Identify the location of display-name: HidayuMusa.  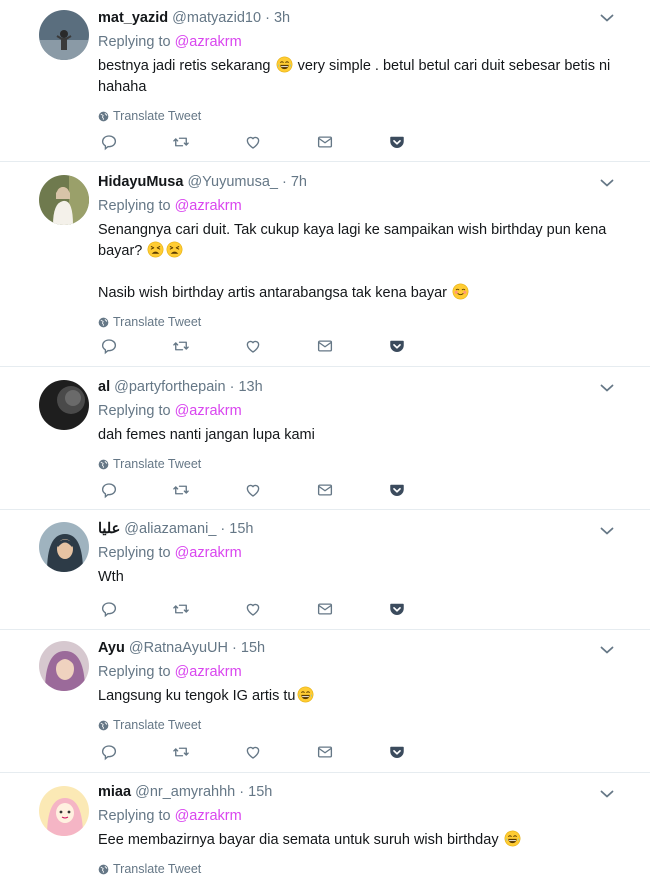
(140, 182).